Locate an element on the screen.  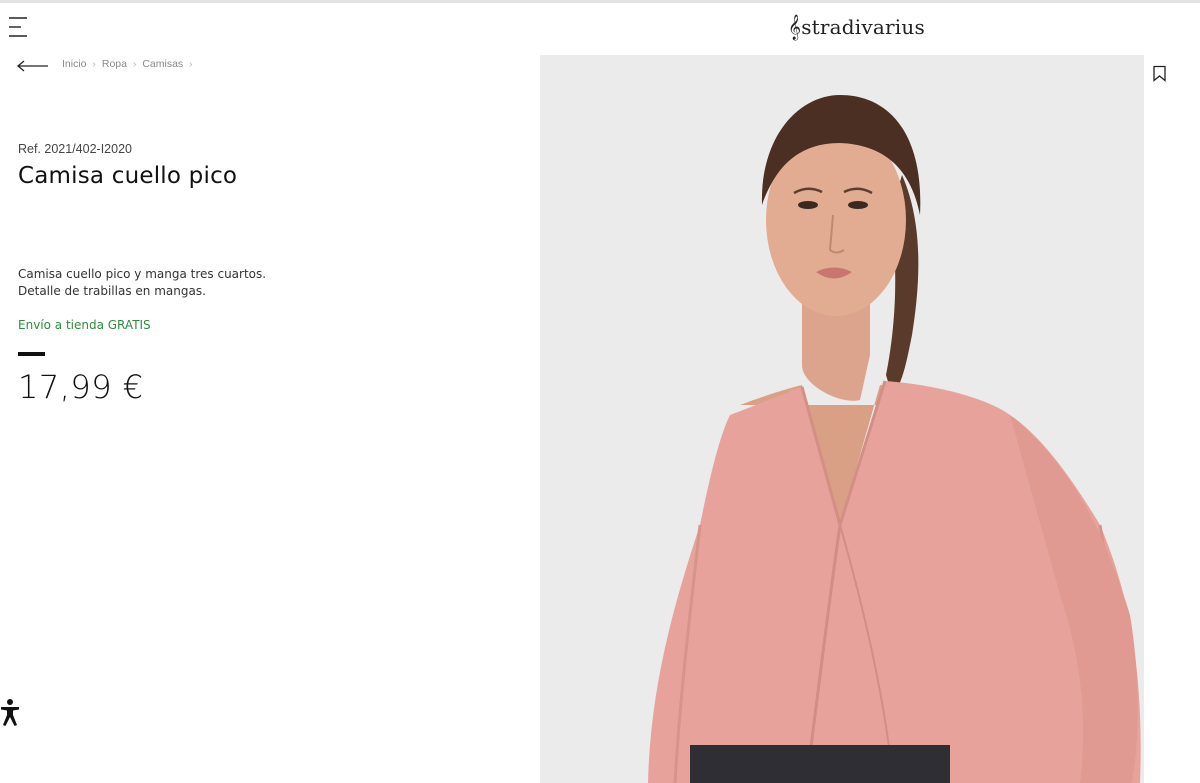
breadcrumb-item-camisas: Camisas is located at coordinates (162, 64).